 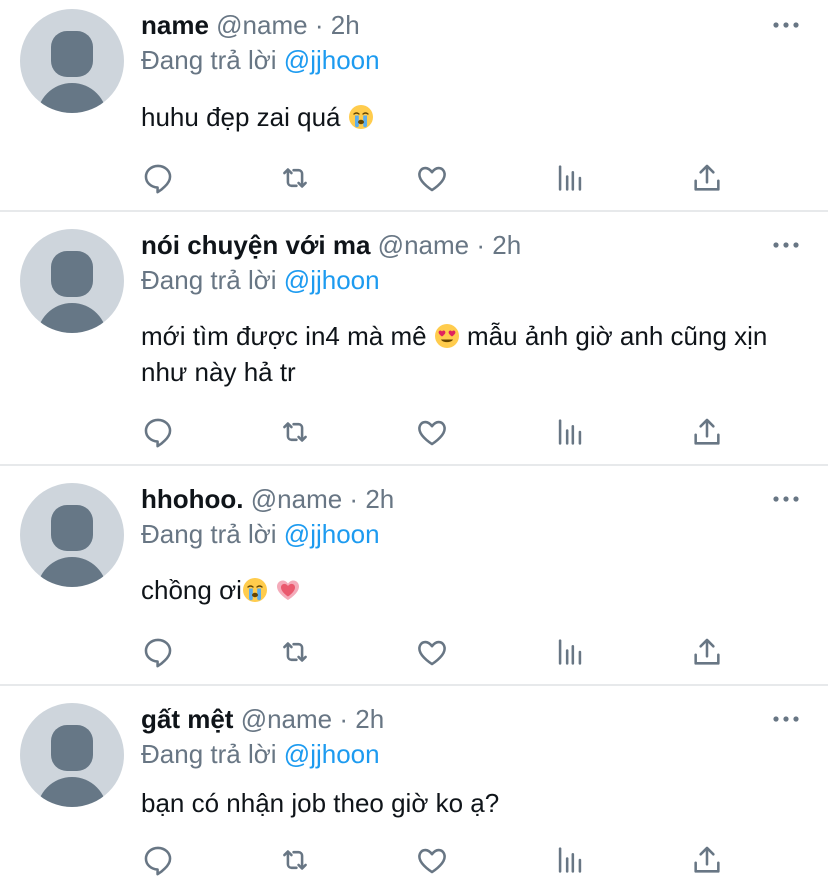 I want to click on tweet-header: nói chuyện với ma @name · 2h, so click(x=331, y=245).